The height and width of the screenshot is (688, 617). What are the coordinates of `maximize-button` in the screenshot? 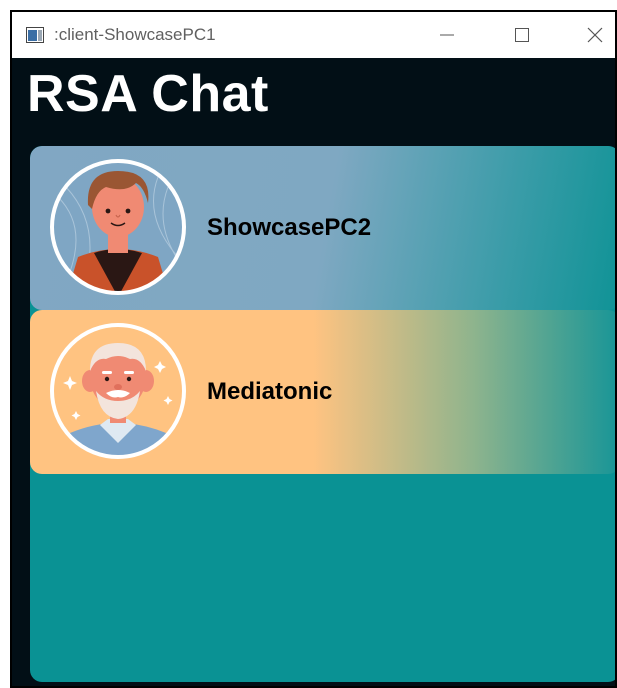 It's located at (522, 35).